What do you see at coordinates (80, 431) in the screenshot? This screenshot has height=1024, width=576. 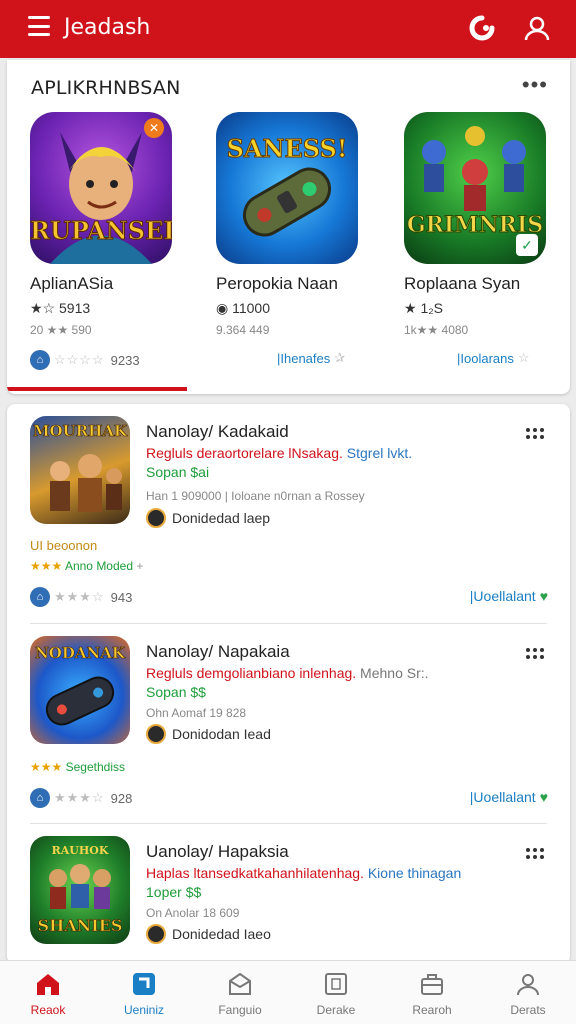 I see `art-title: MOURHAK` at bounding box center [80, 431].